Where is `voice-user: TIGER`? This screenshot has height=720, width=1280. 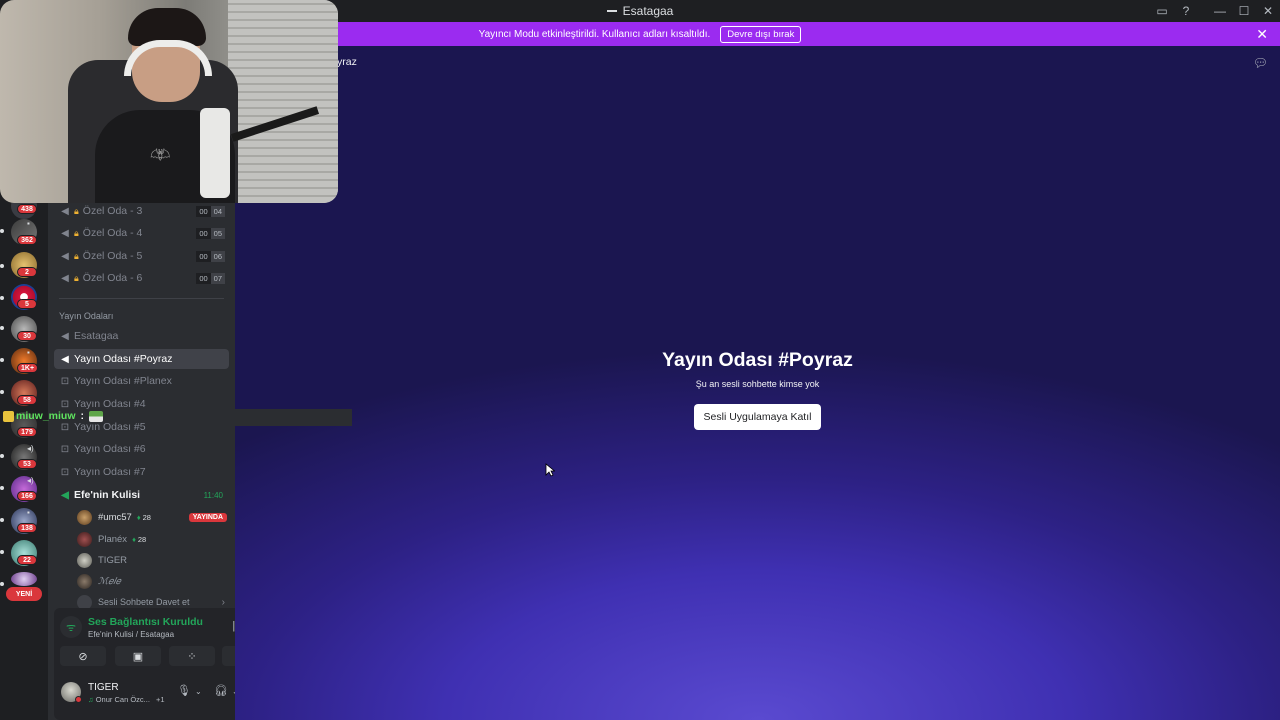 voice-user: TIGER is located at coordinates (152, 560).